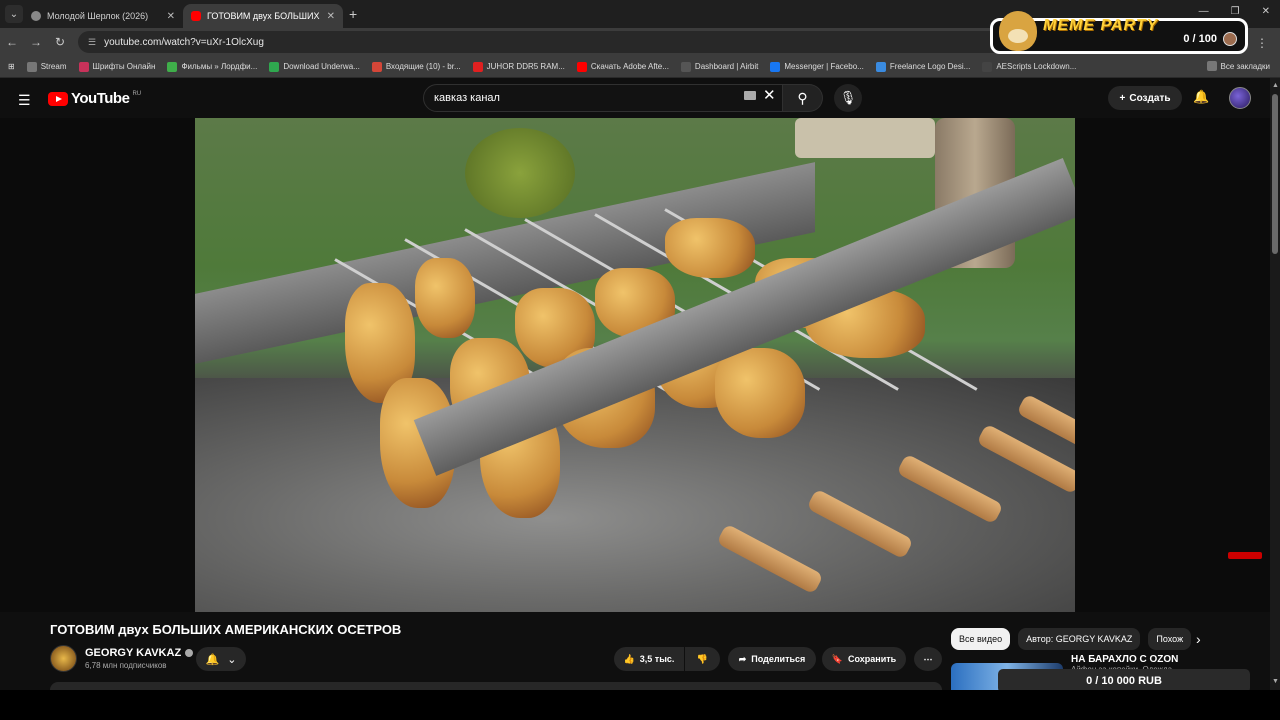  I want to click on coin-icon, so click(1230, 39).